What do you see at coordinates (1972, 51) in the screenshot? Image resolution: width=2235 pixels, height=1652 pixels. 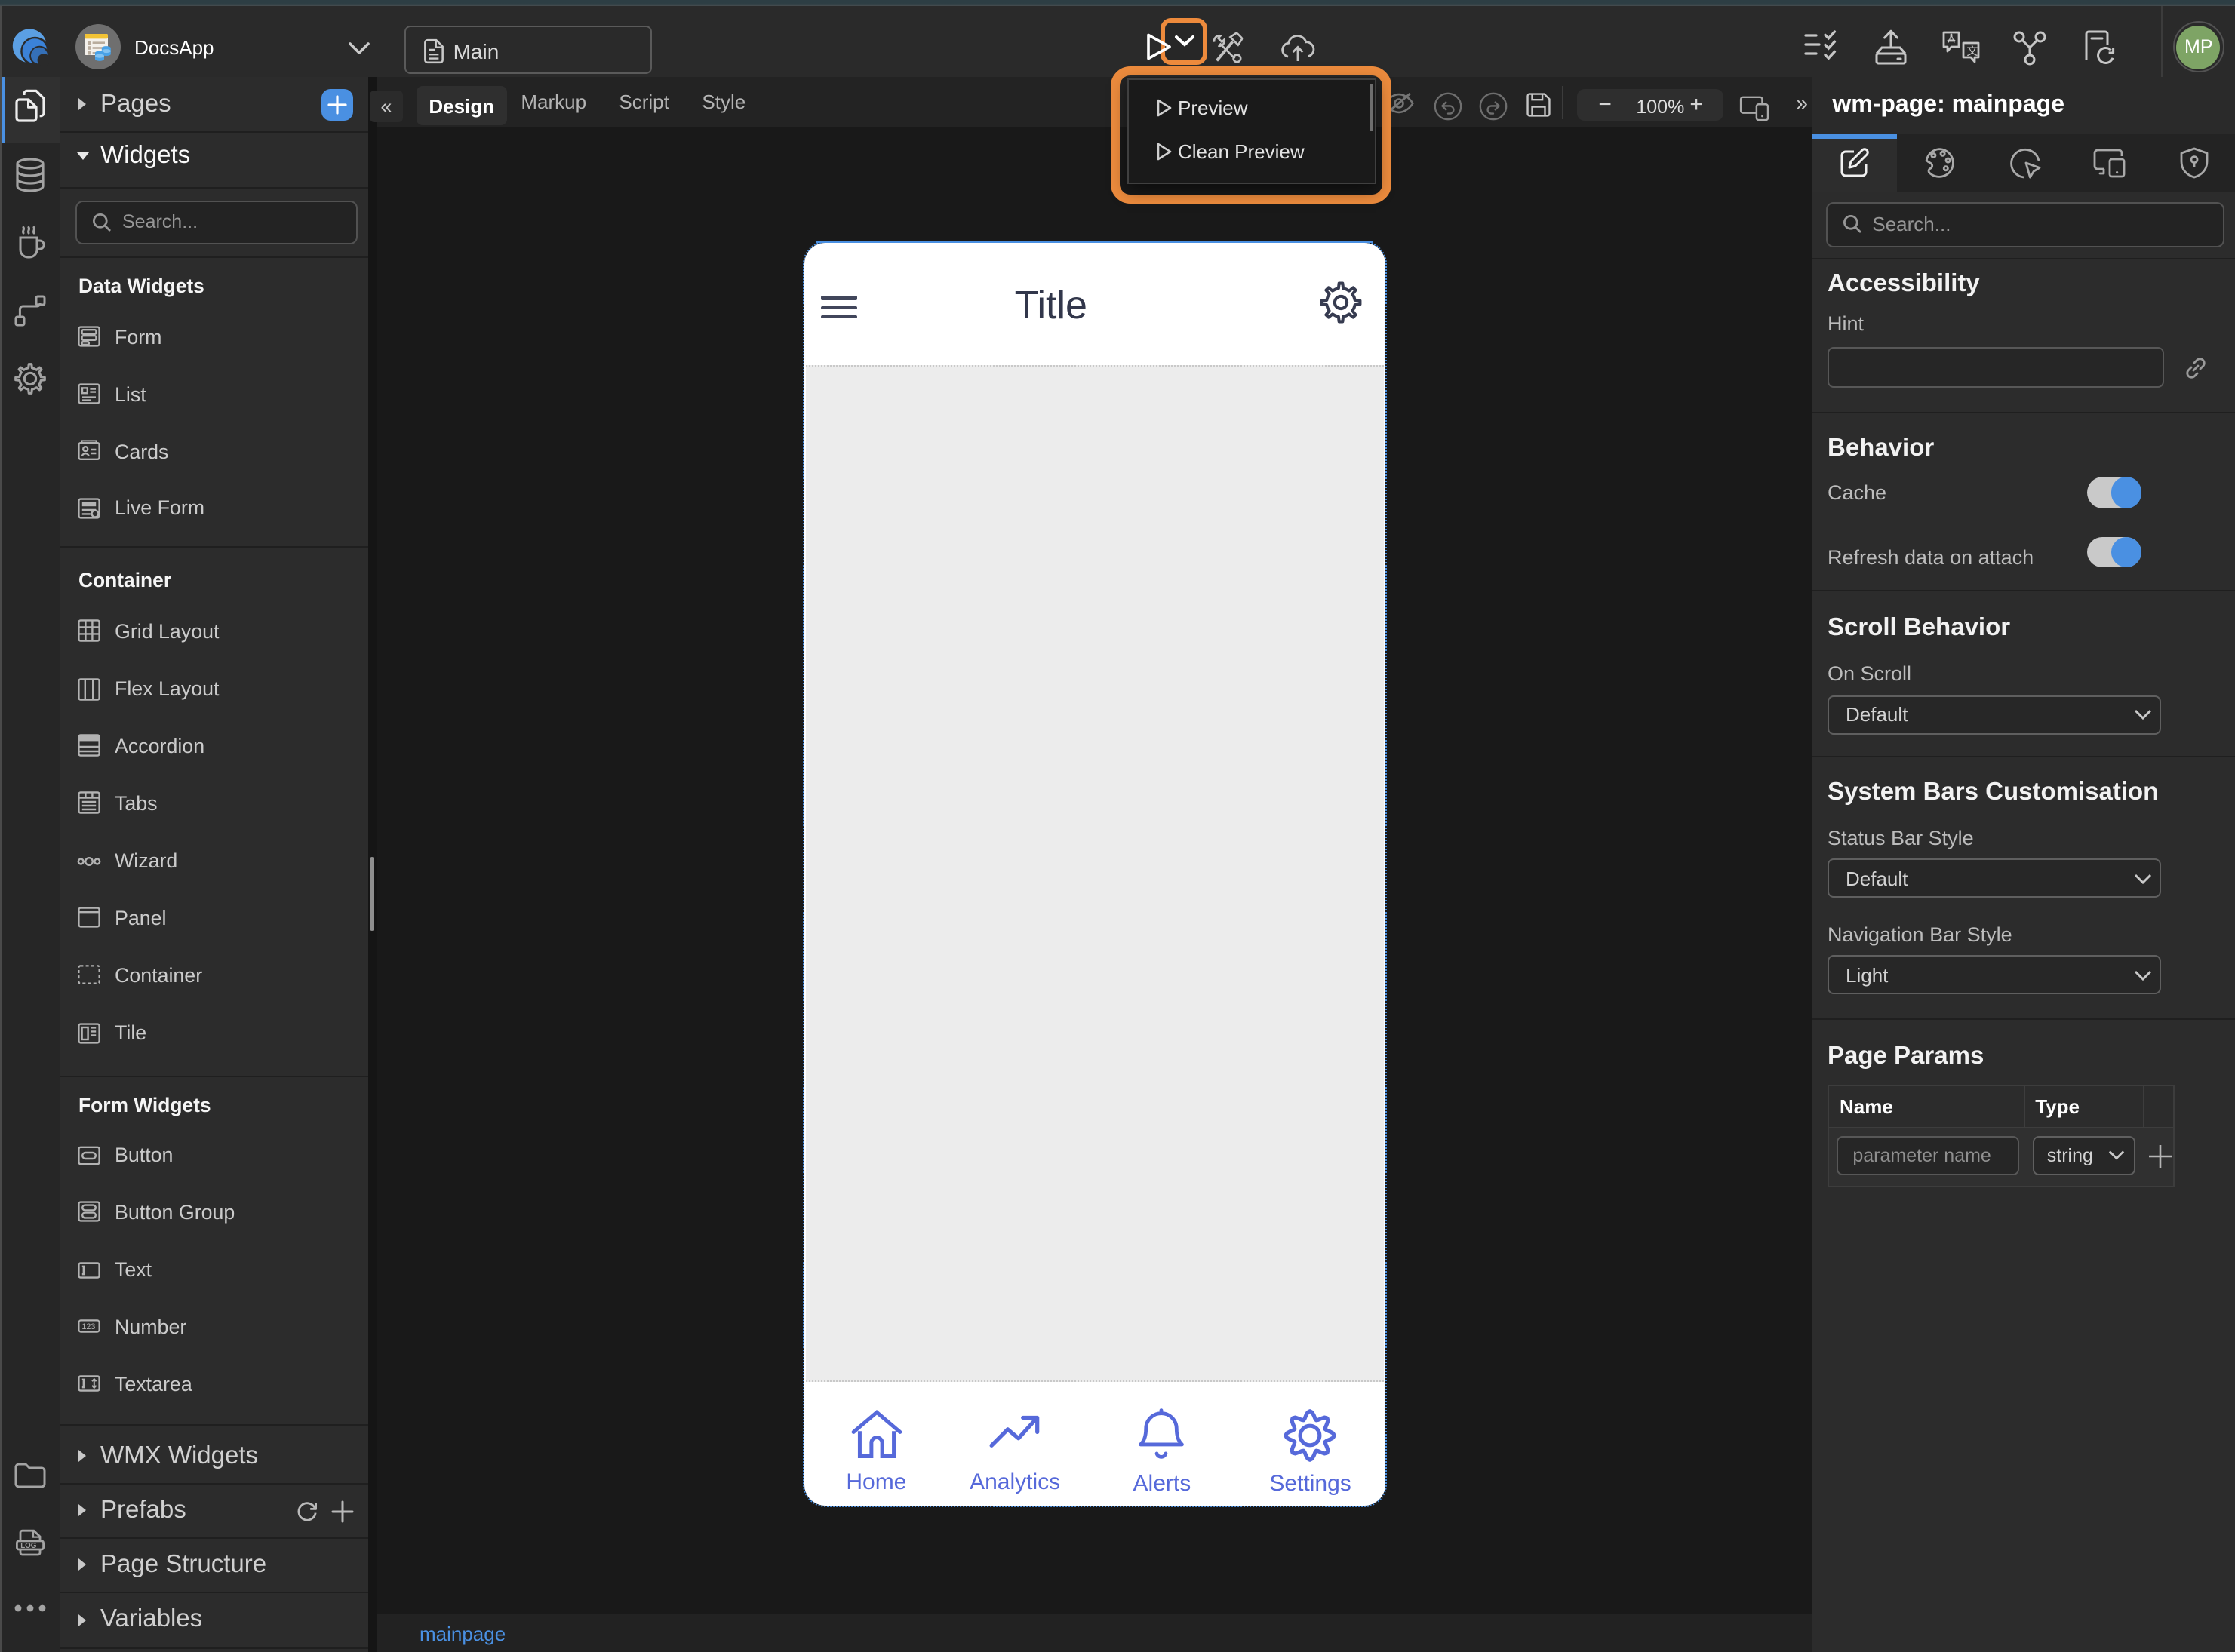 I see `svg-text: 文` at bounding box center [1972, 51].